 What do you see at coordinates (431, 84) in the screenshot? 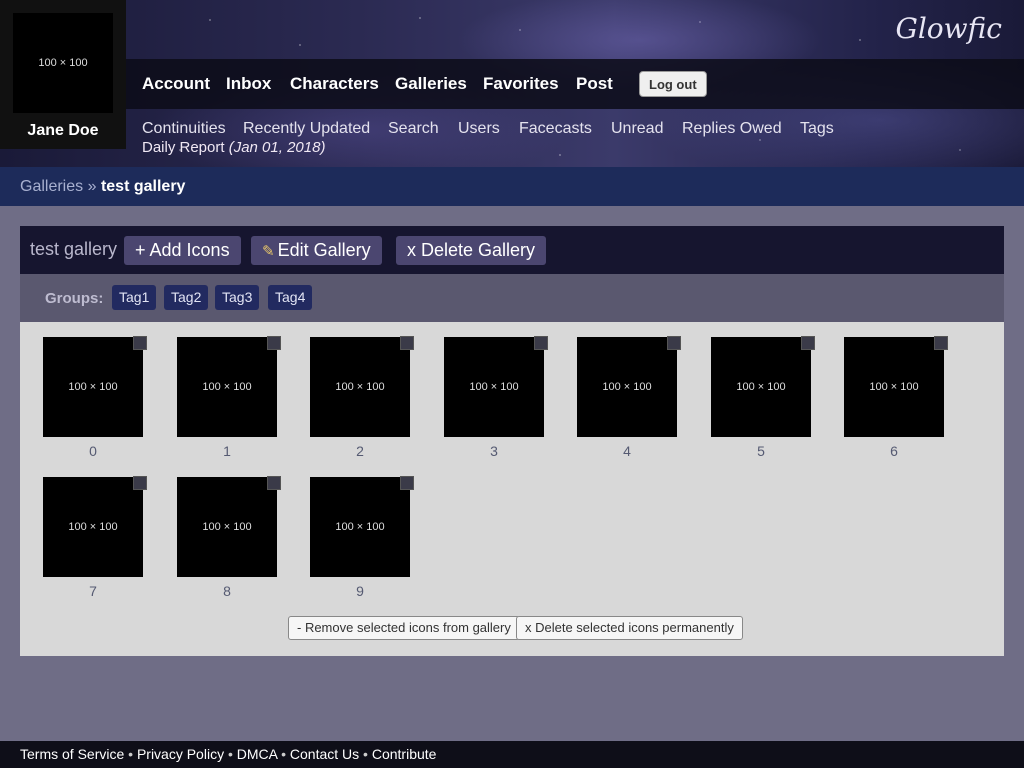
I see `nav-galleries: Galleries` at bounding box center [431, 84].